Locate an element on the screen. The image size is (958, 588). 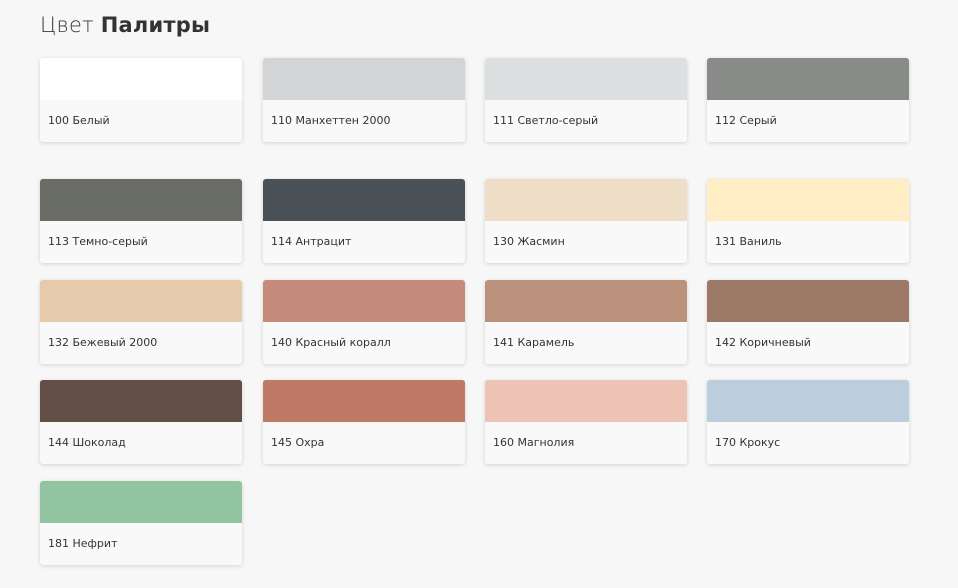
color-label: 131 Ваниль is located at coordinates (748, 241).